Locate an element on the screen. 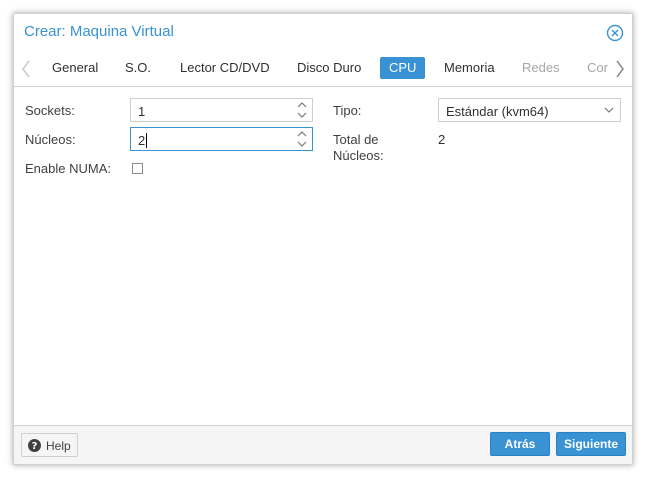  chevron-left-icon is located at coordinates (26, 69).